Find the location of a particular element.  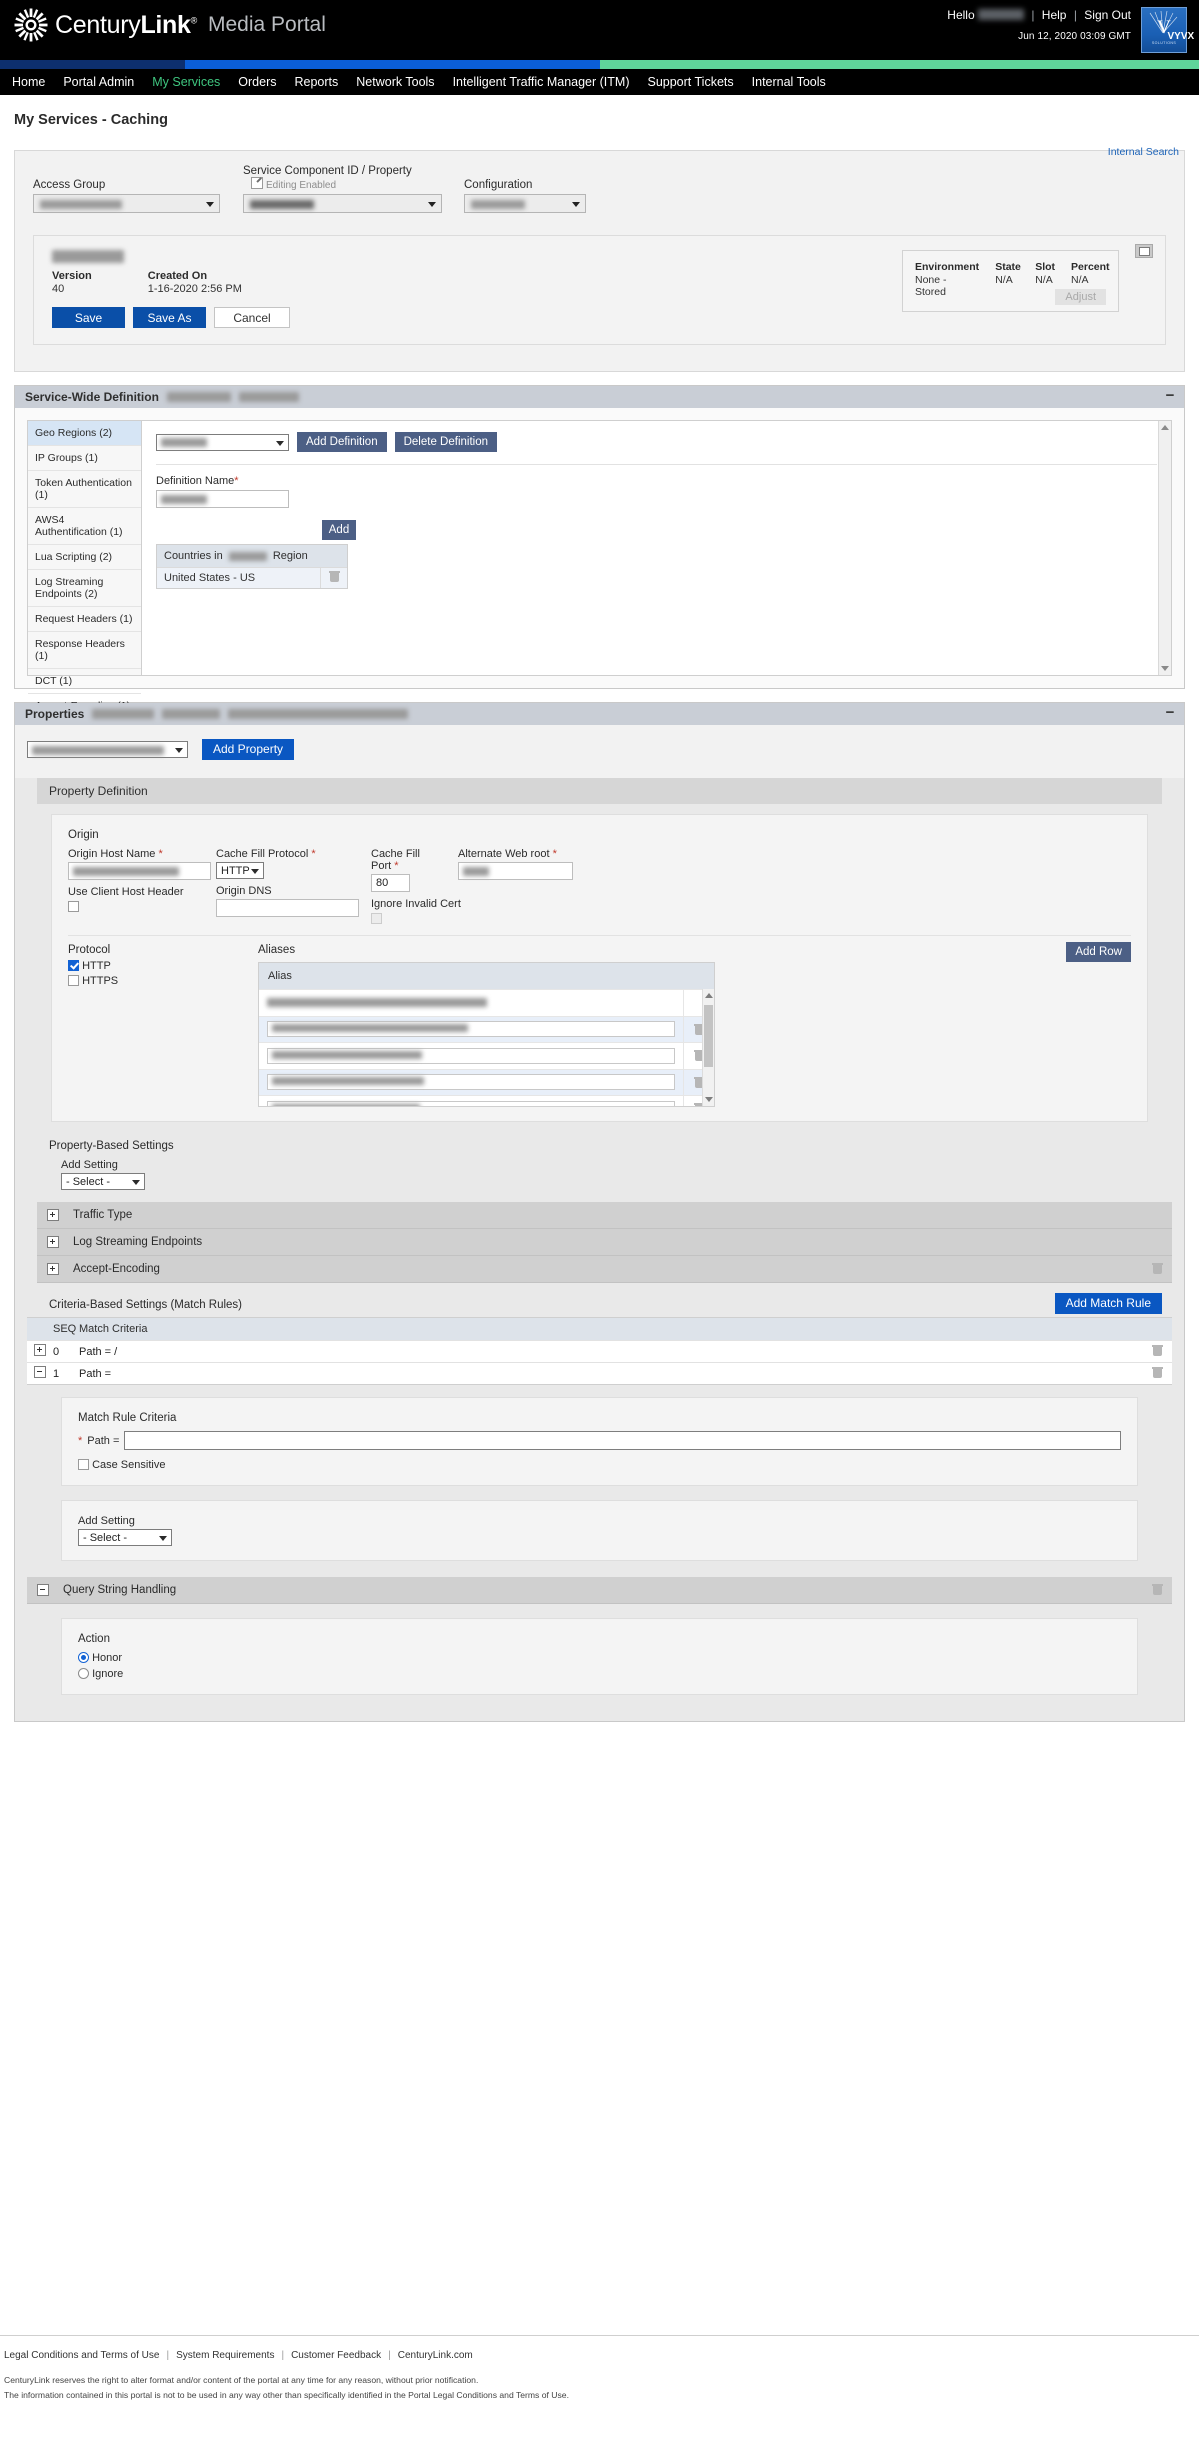

nav-item-portal-admin: Portal Admin is located at coordinates (98, 82).